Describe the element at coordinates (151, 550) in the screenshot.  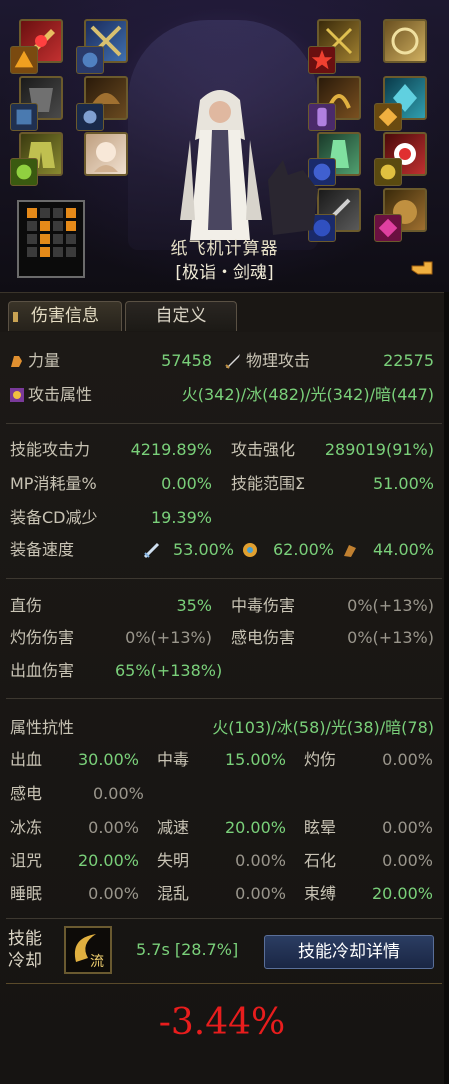
I see `attack-speed-icon` at that location.